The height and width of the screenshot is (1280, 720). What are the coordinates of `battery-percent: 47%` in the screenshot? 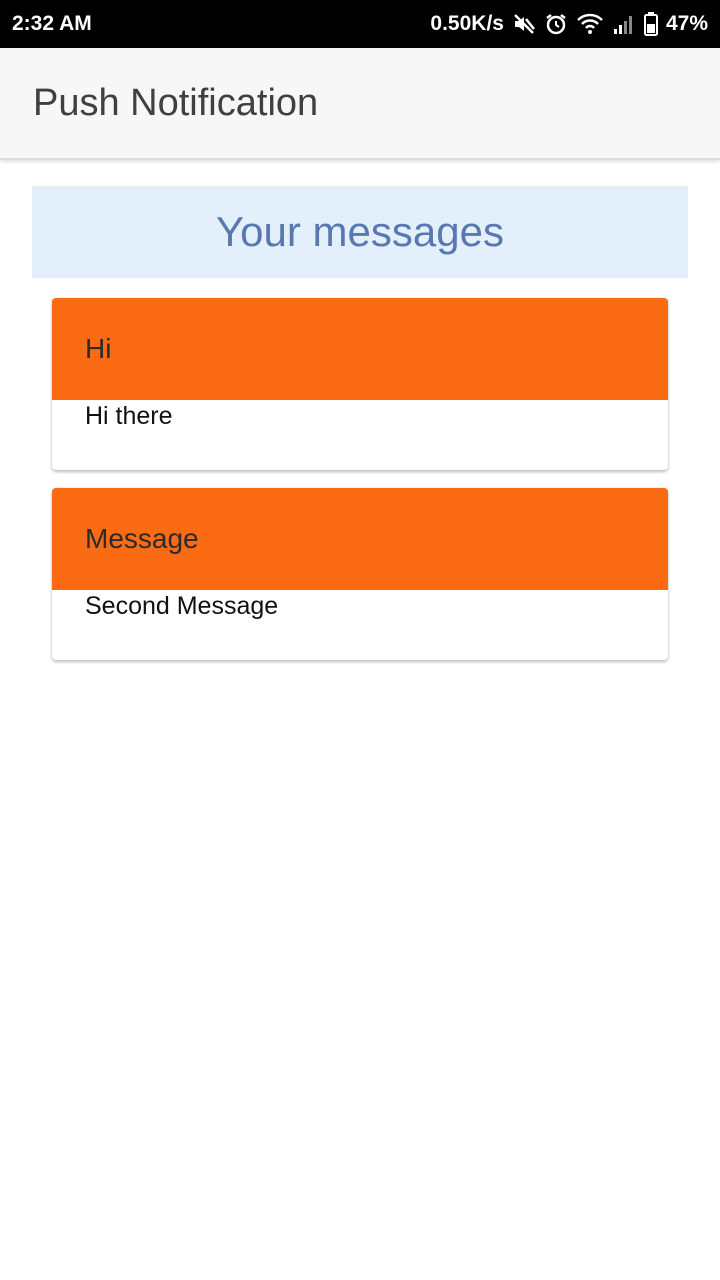 It's located at (686, 23).